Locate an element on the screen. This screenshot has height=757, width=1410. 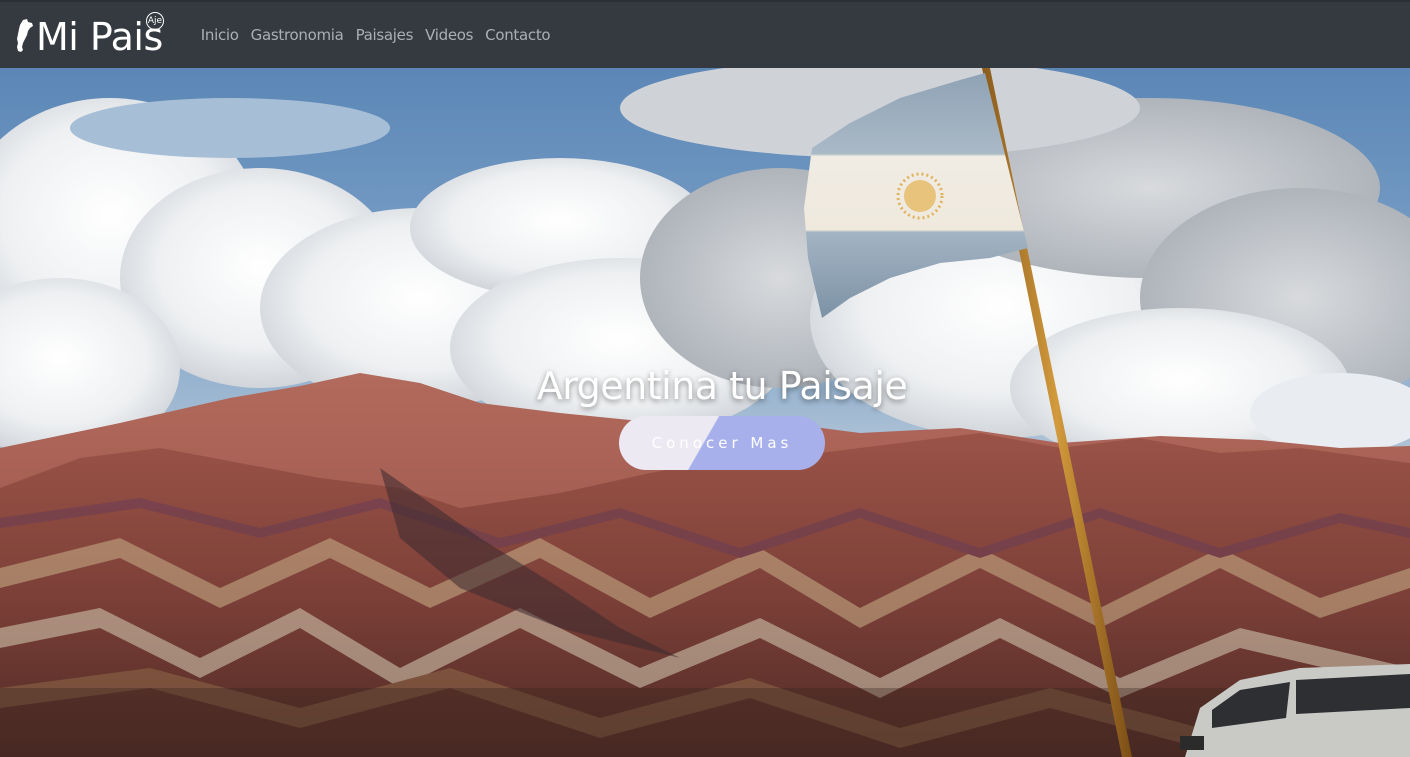
nav-link-inicio: Inicio is located at coordinates (220, 35).